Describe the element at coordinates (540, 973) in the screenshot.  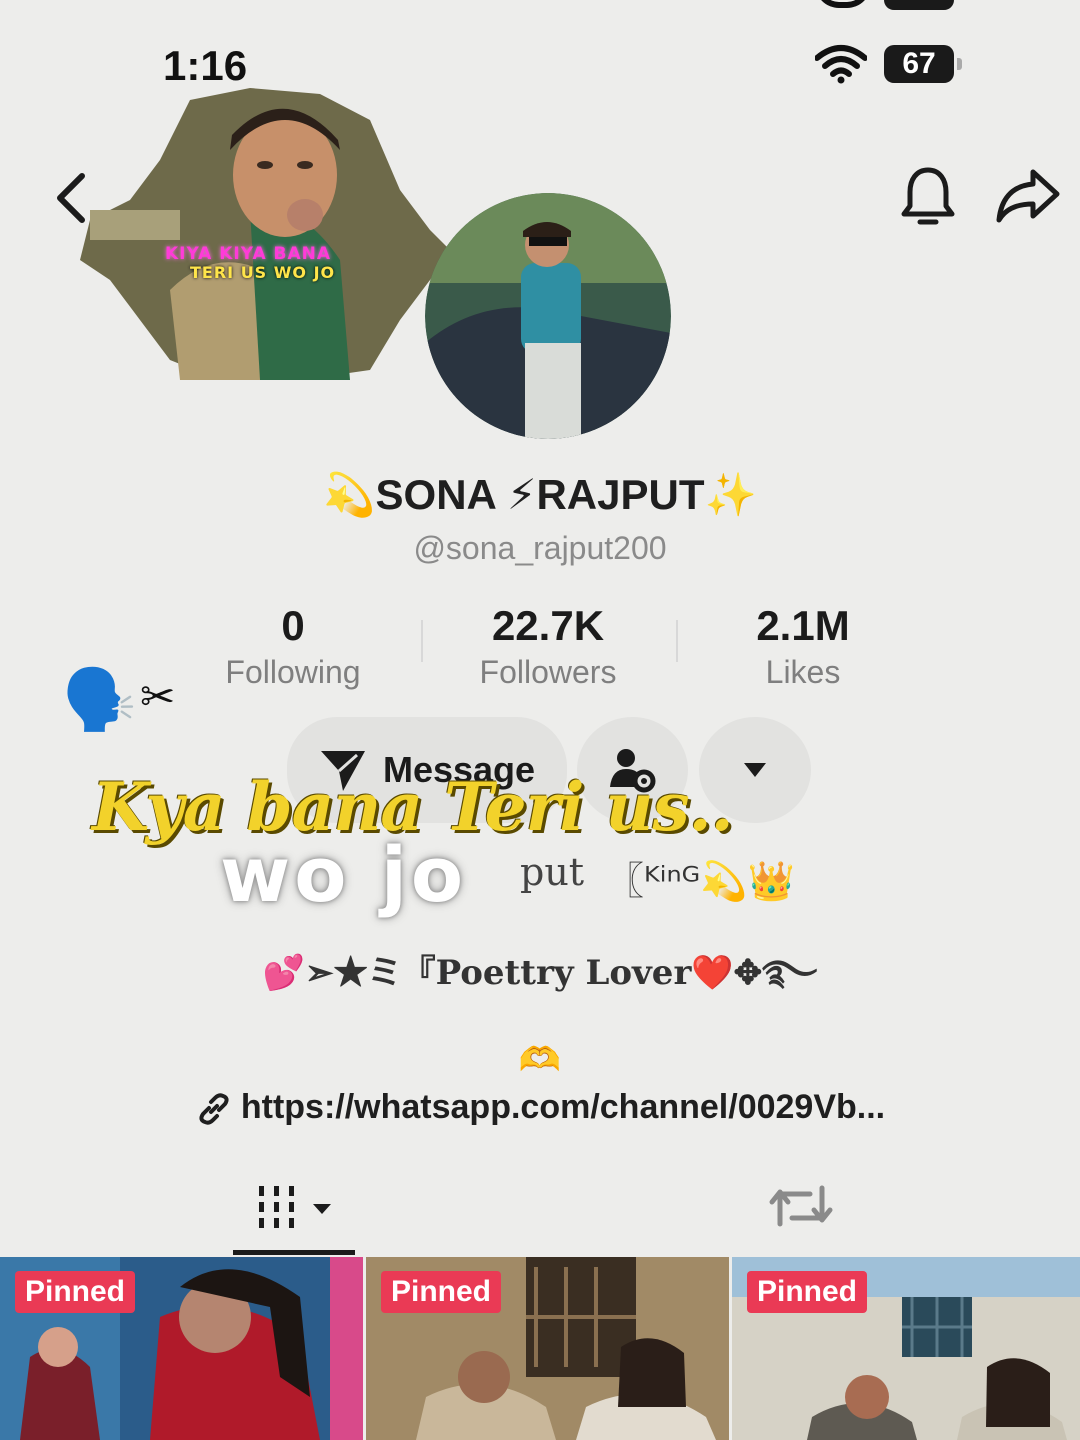
I see `bio-poetry-line: 💕➣★ミ『Poettry Lover❤️✥࿐` at that location.